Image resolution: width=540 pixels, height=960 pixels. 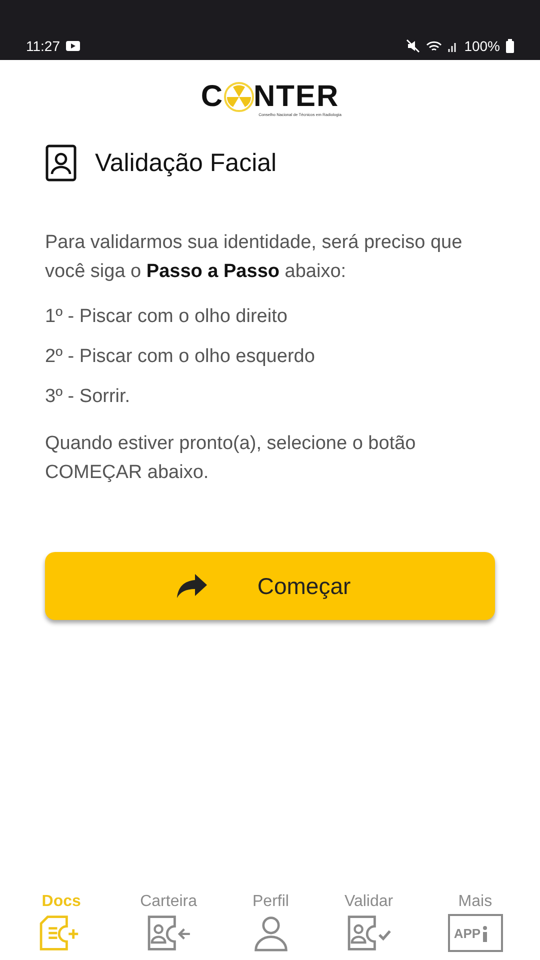 What do you see at coordinates (510, 46) in the screenshot?
I see `battery-icon` at bounding box center [510, 46].